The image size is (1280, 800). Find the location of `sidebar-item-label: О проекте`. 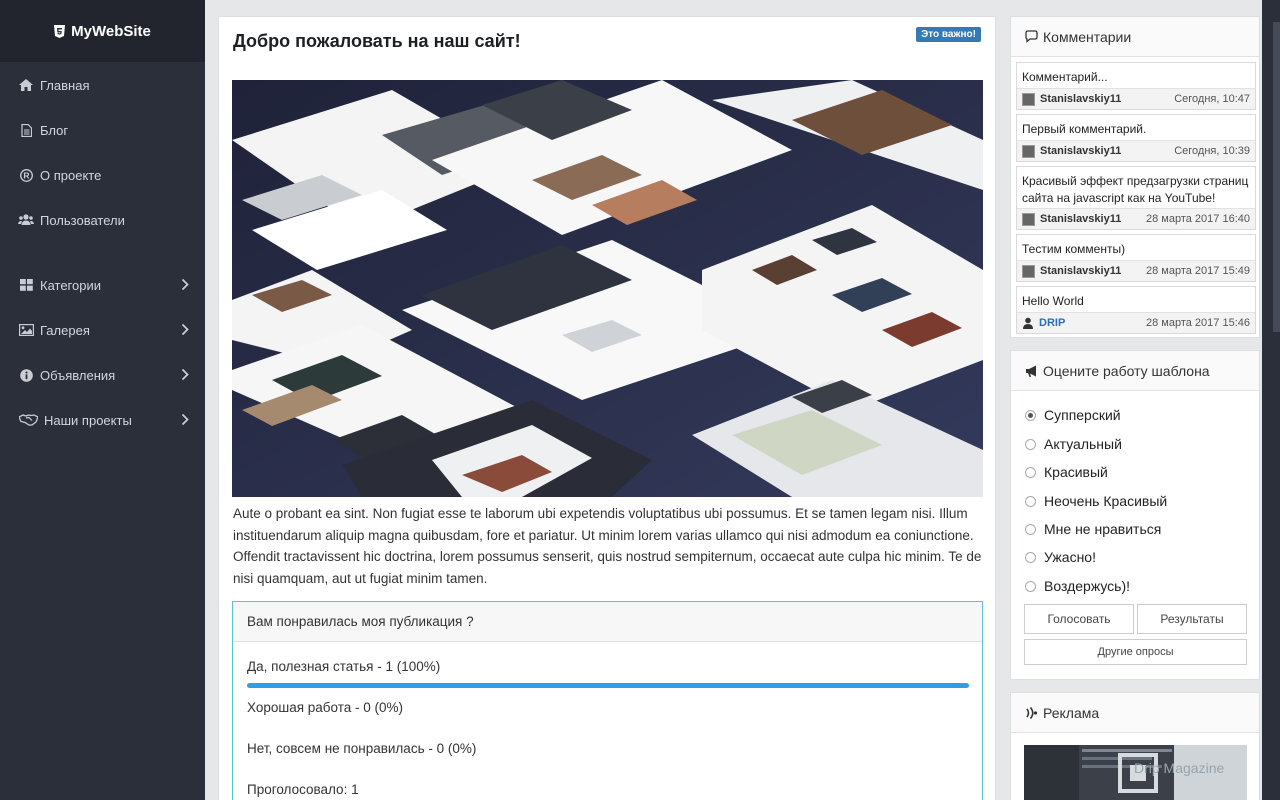

sidebar-item-label: О проекте is located at coordinates (71, 175).